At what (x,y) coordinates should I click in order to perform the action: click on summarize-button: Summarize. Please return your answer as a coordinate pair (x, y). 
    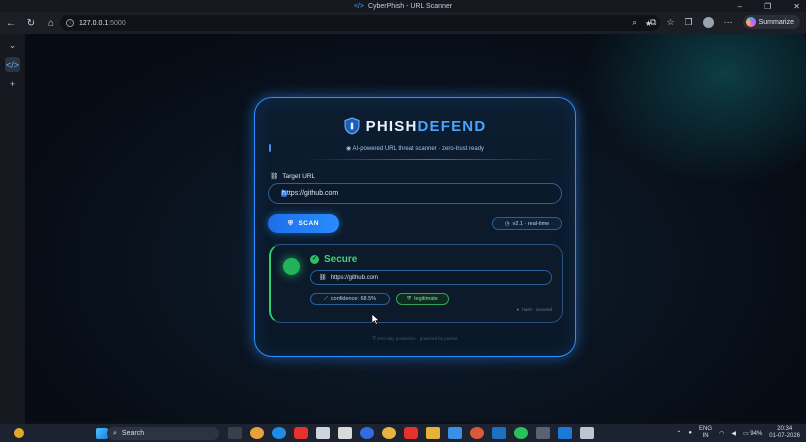
    Looking at the image, I should click on (771, 22).